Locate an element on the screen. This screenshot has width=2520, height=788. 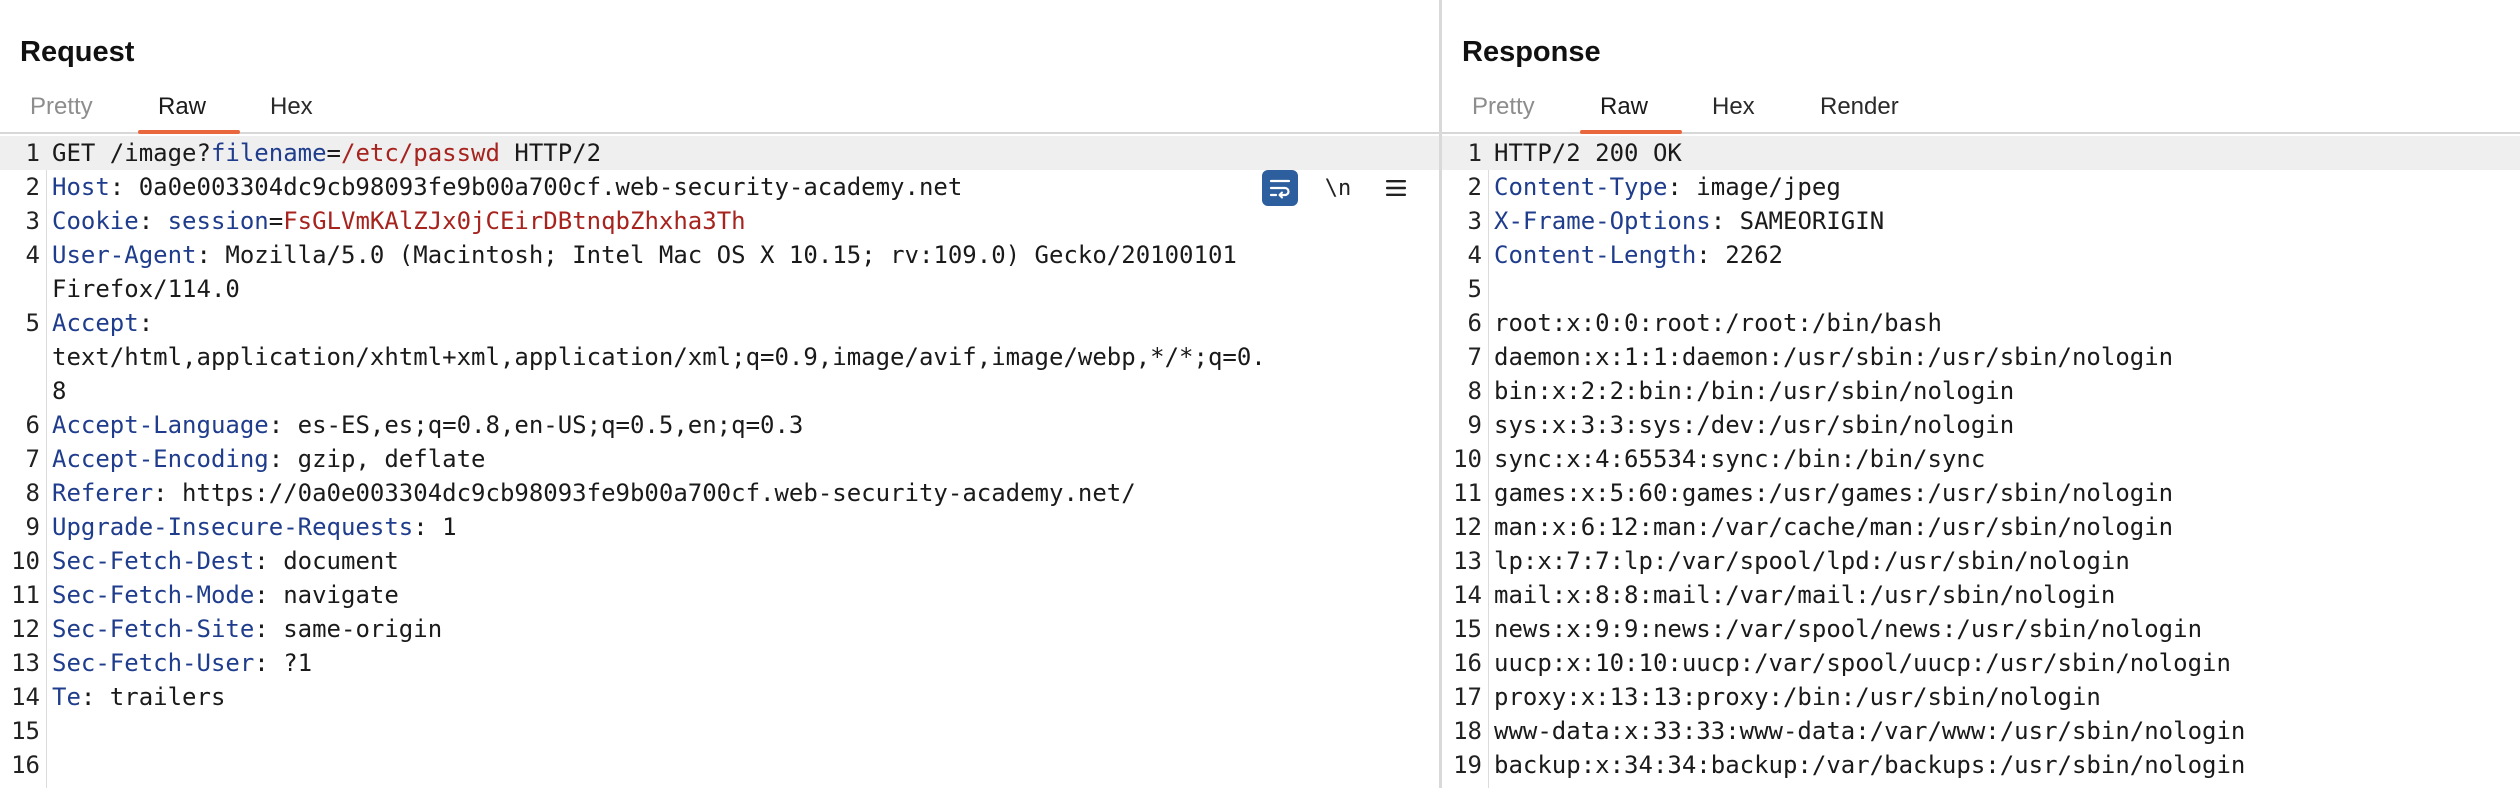
request-line: 15 is located at coordinates (719, 731).